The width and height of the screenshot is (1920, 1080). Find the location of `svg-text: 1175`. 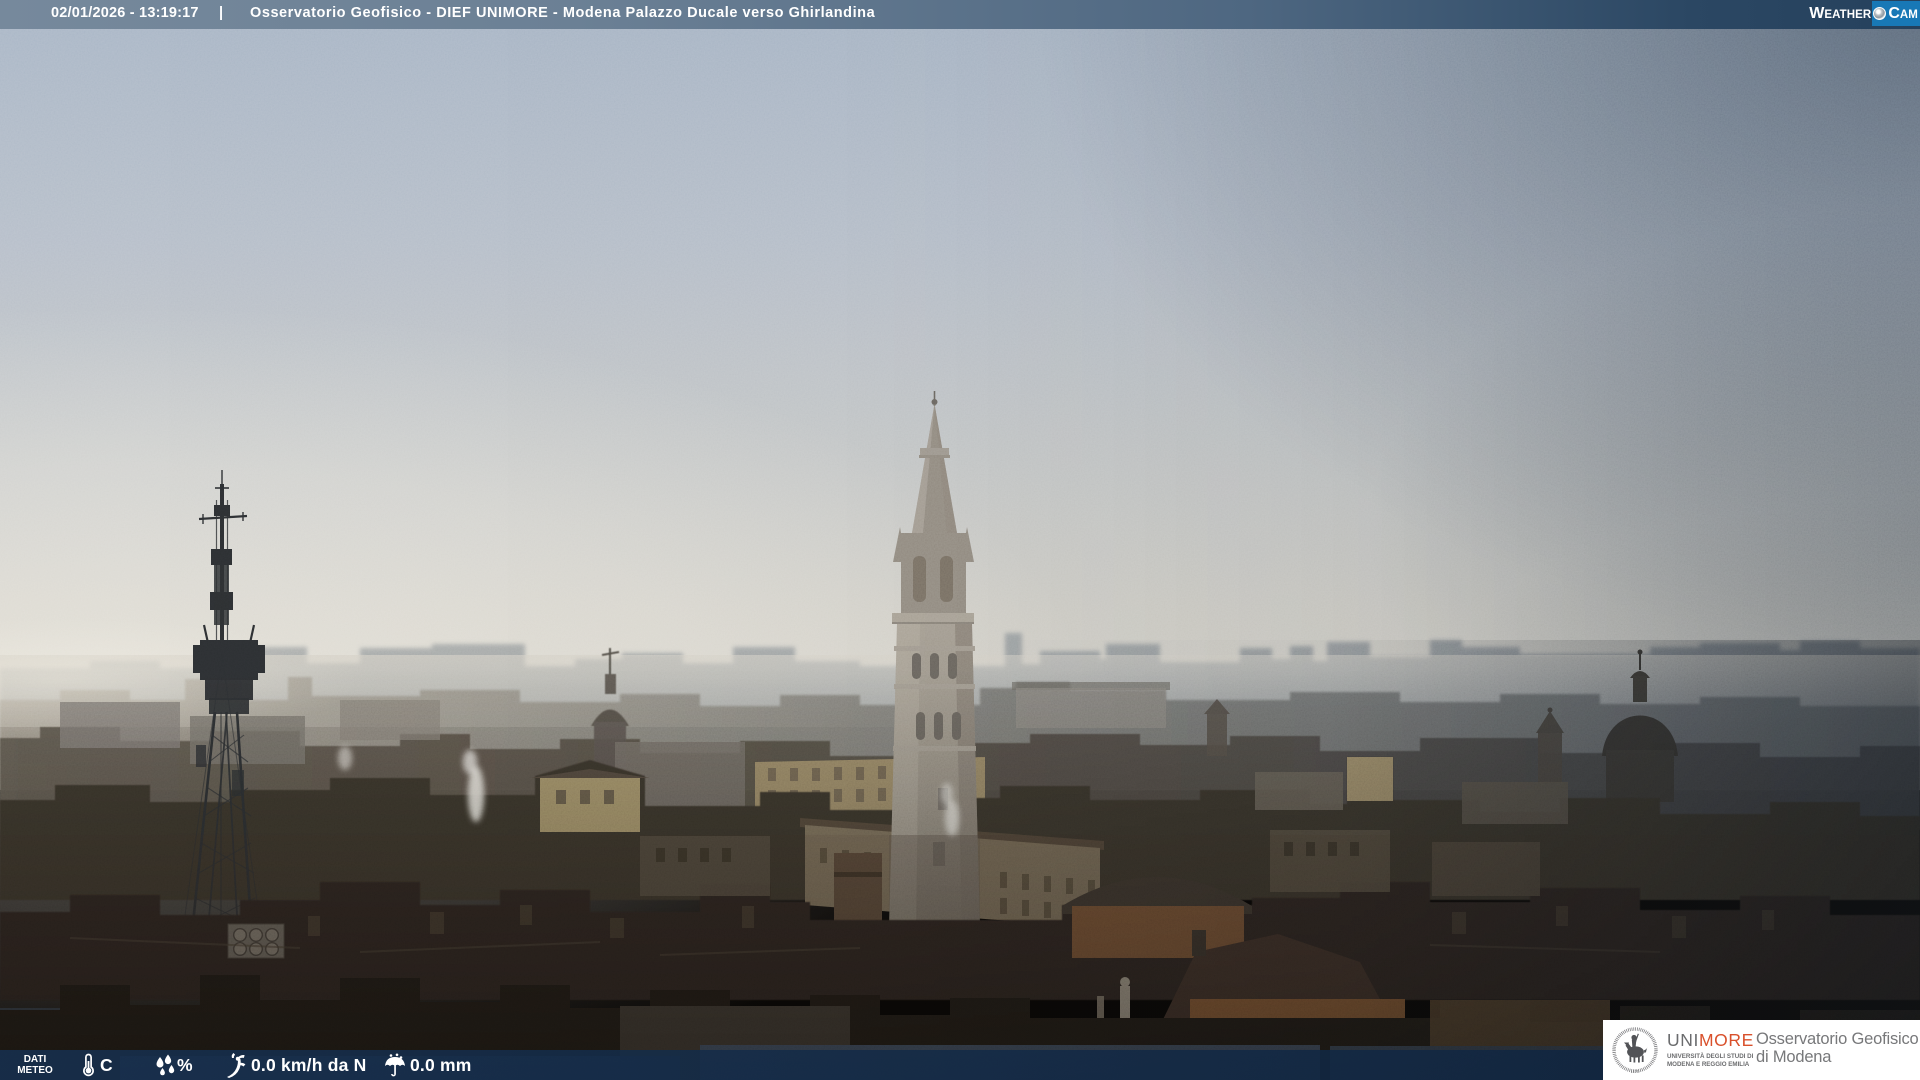

svg-text: 1175 is located at coordinates (1636, 1071).